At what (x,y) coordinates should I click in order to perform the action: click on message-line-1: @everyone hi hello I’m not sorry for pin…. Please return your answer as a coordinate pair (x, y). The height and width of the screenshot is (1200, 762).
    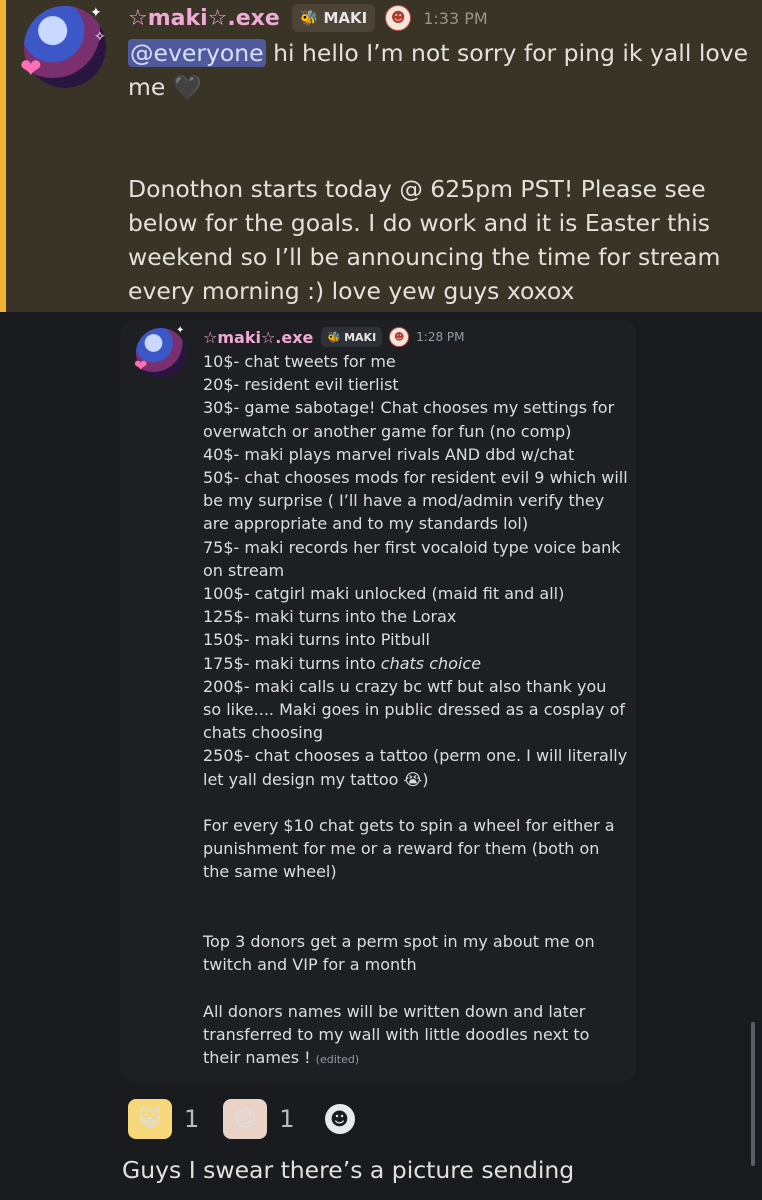
    Looking at the image, I should click on (443, 70).